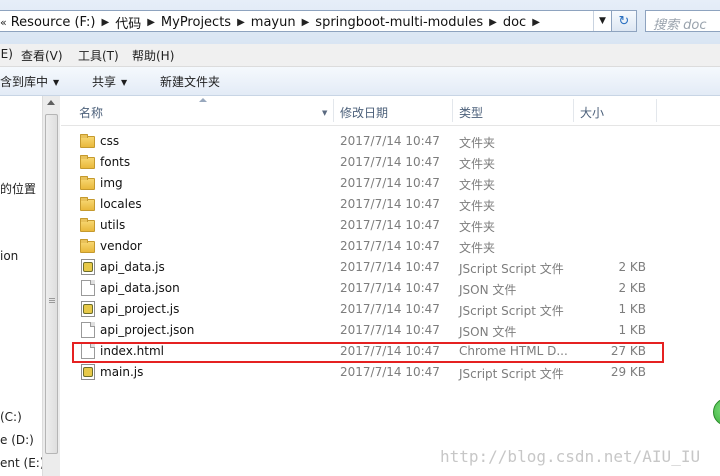  Describe the element at coordinates (91, 112) in the screenshot. I see `column-header-name: 名称` at that location.